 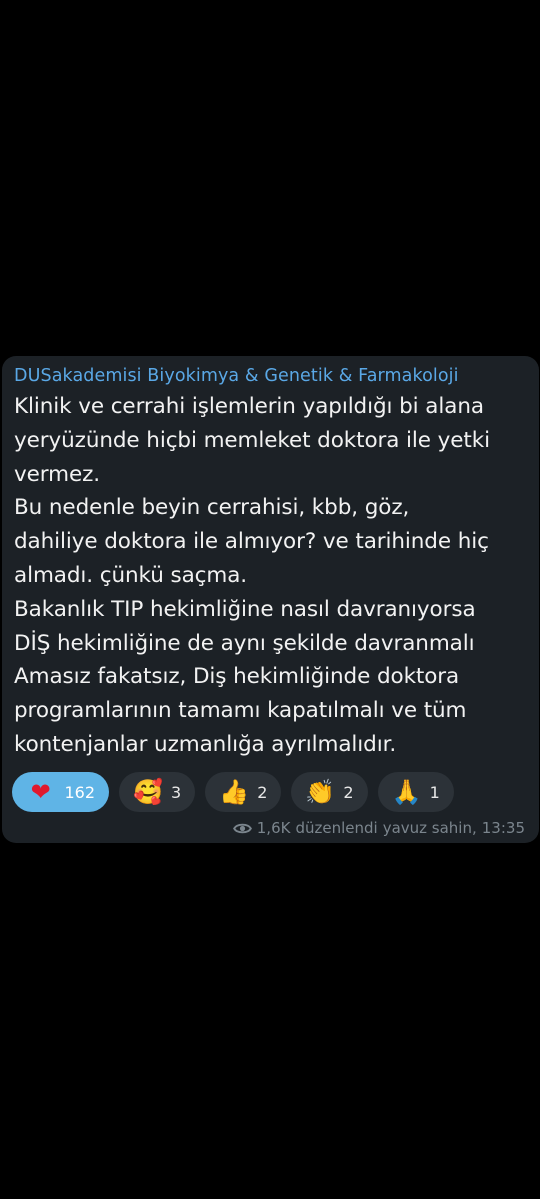 What do you see at coordinates (273, 828) in the screenshot?
I see `view-count: 1,6K` at bounding box center [273, 828].